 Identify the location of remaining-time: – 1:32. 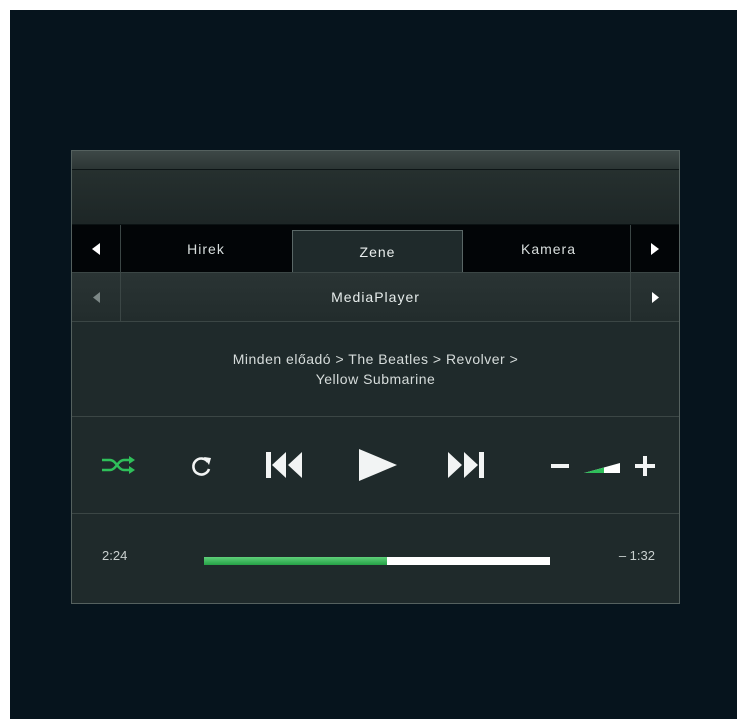
(636, 555).